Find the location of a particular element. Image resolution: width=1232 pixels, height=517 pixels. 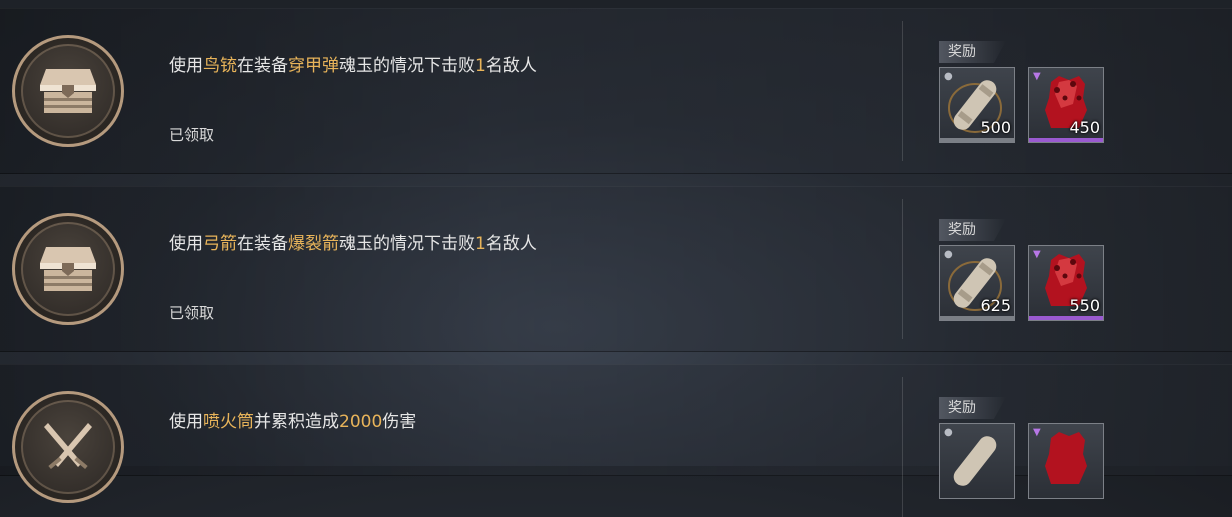

reward-item-scroll: ● is located at coordinates (977, 461).